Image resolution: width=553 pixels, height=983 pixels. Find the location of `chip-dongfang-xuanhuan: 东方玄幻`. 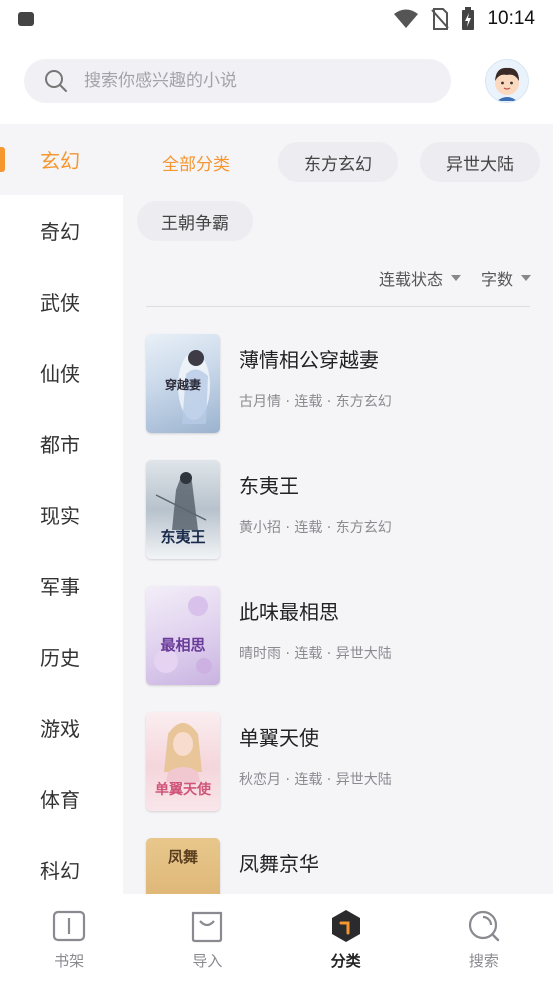

chip-dongfang-xuanhuan: 东方玄幻 is located at coordinates (338, 162).